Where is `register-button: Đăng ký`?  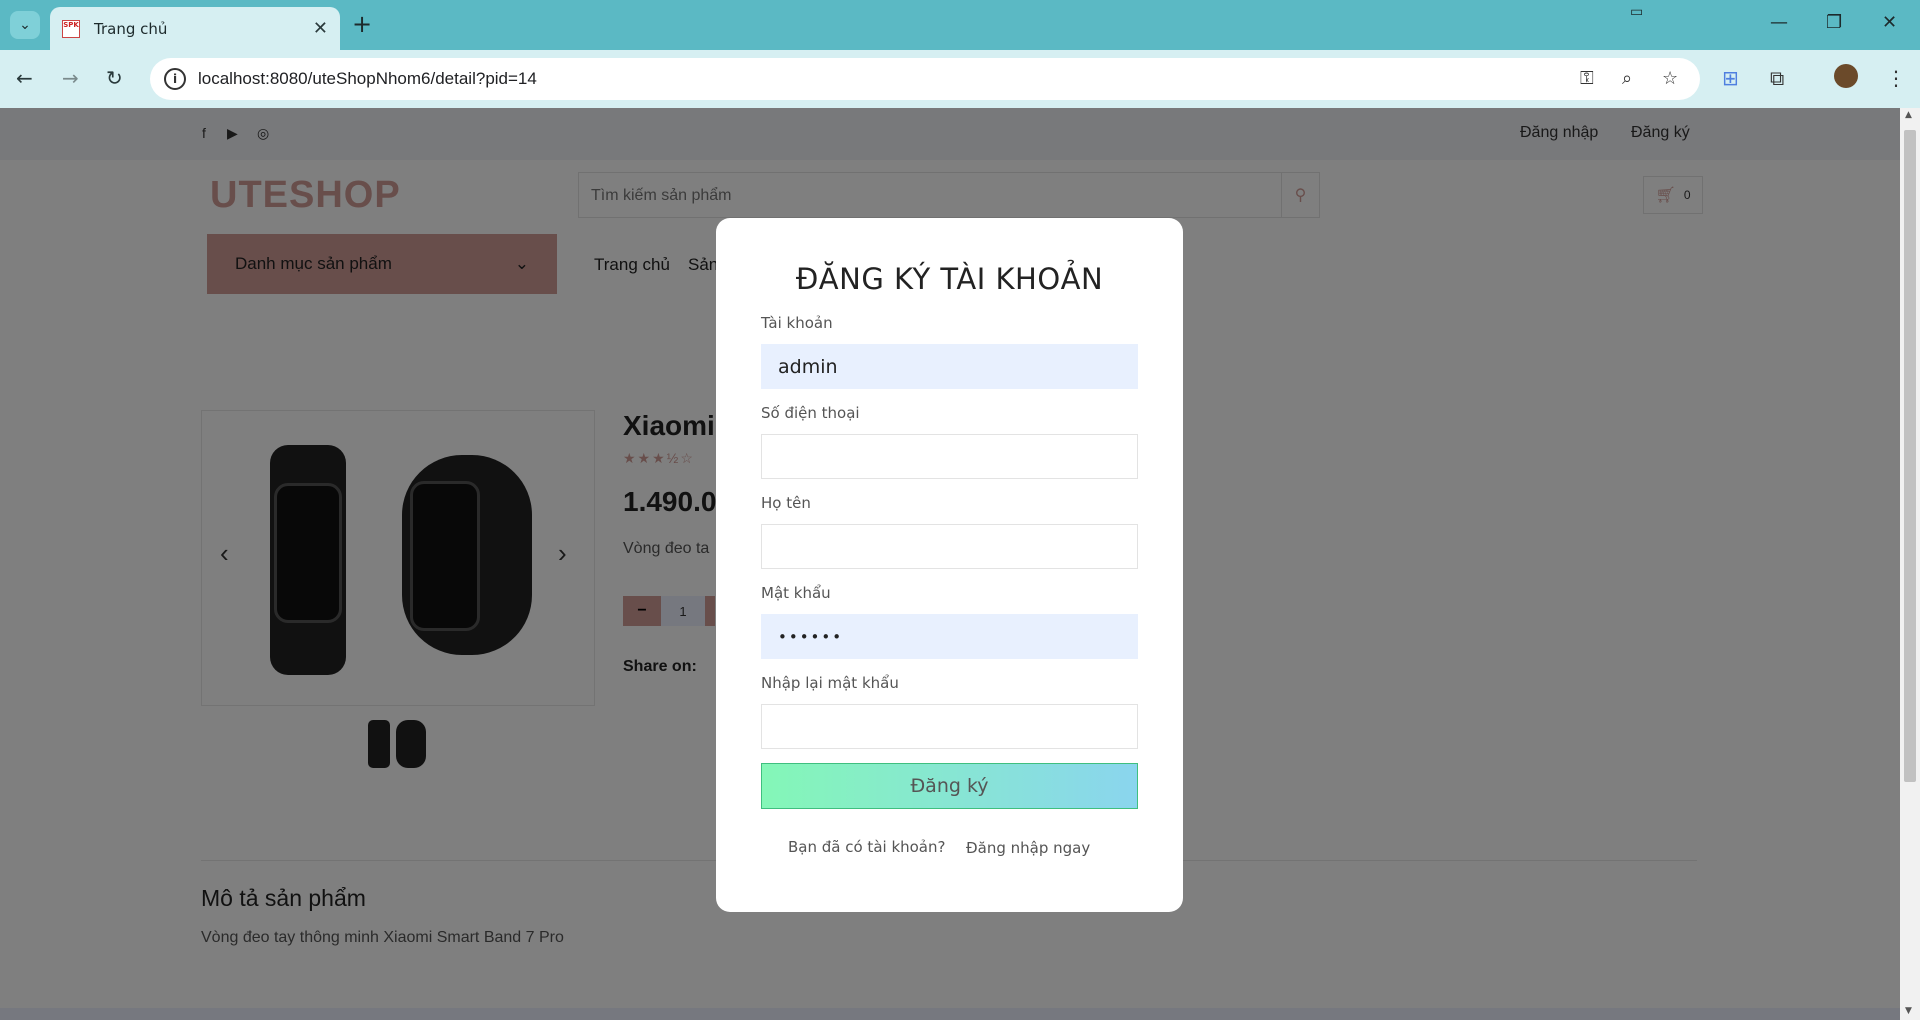
register-button: Đăng ký is located at coordinates (949, 786).